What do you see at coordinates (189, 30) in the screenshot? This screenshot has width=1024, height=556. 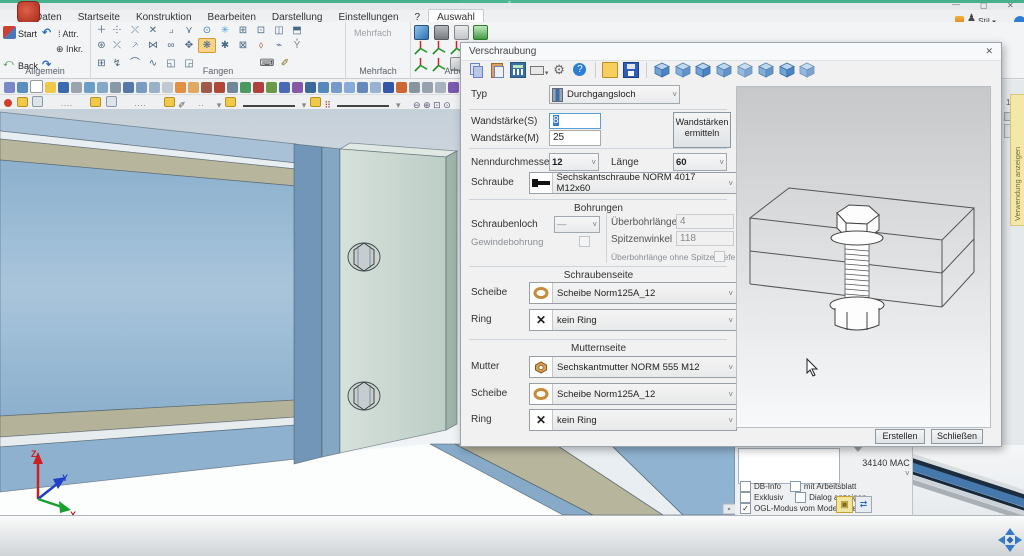 I see `snap-icon: ⋎` at bounding box center [189, 30].